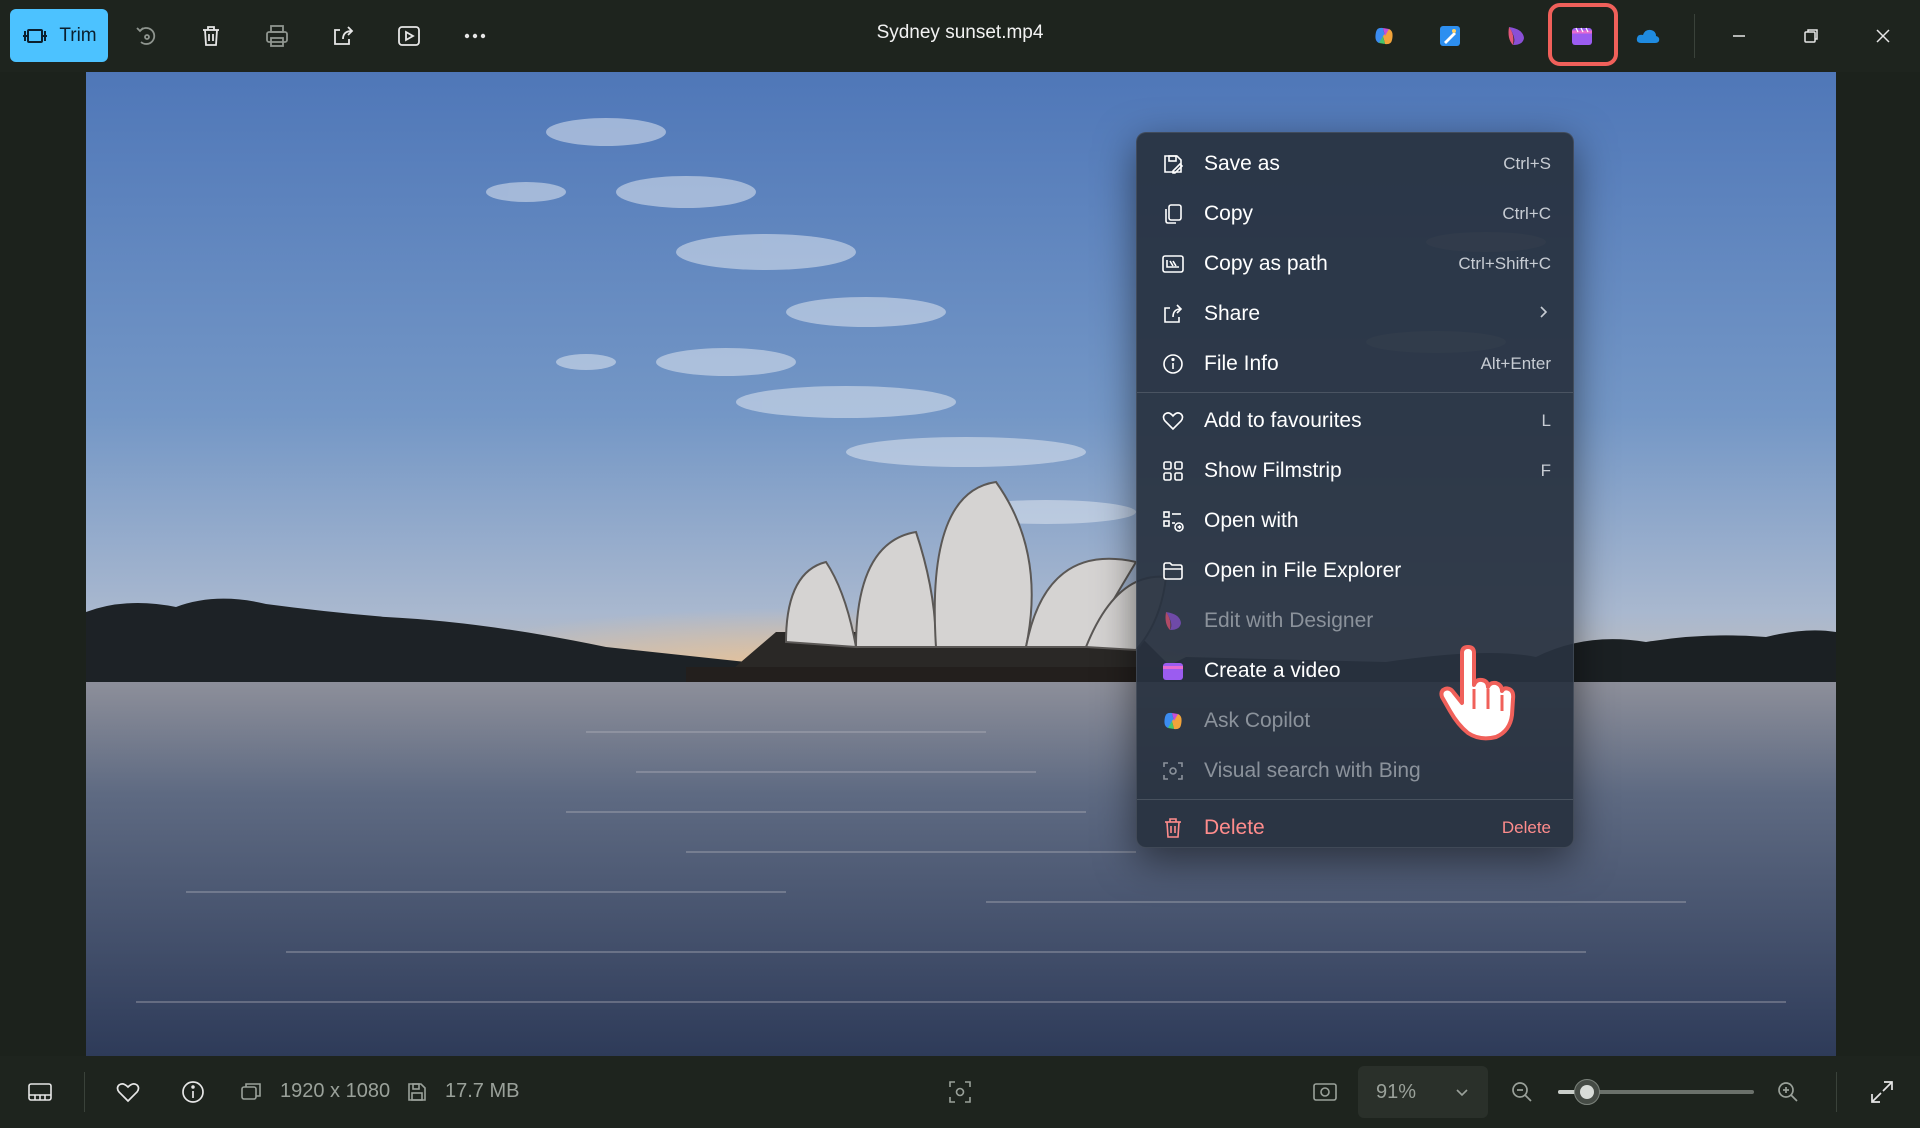 This screenshot has width=1920, height=1128. I want to click on menu-item-delete: Delete Delete, so click(1355, 828).